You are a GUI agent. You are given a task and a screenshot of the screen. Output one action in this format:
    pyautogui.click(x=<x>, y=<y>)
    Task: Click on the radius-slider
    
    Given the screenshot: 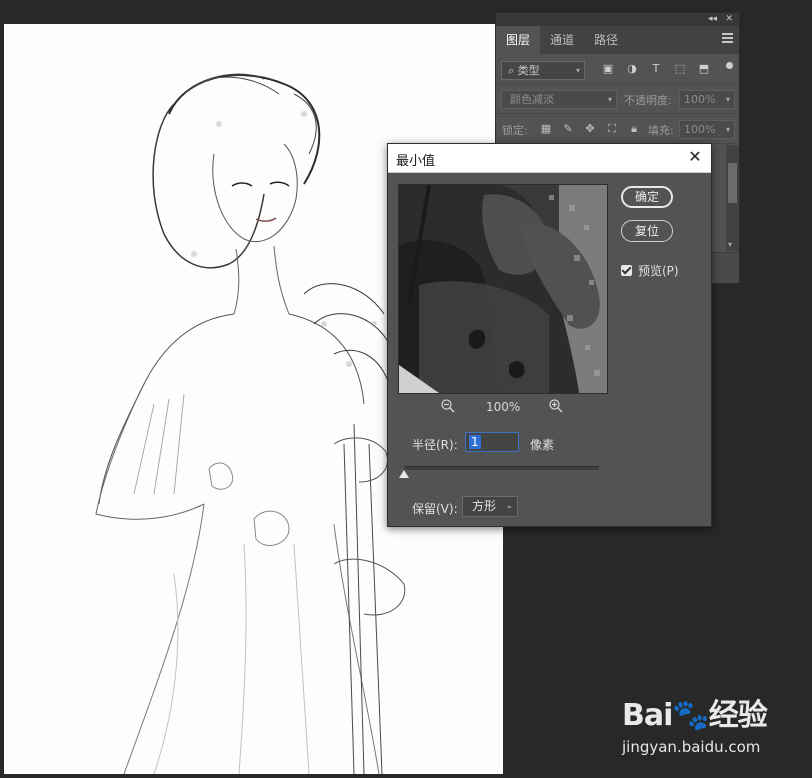 What is the action you would take?
    pyautogui.click(x=501, y=468)
    